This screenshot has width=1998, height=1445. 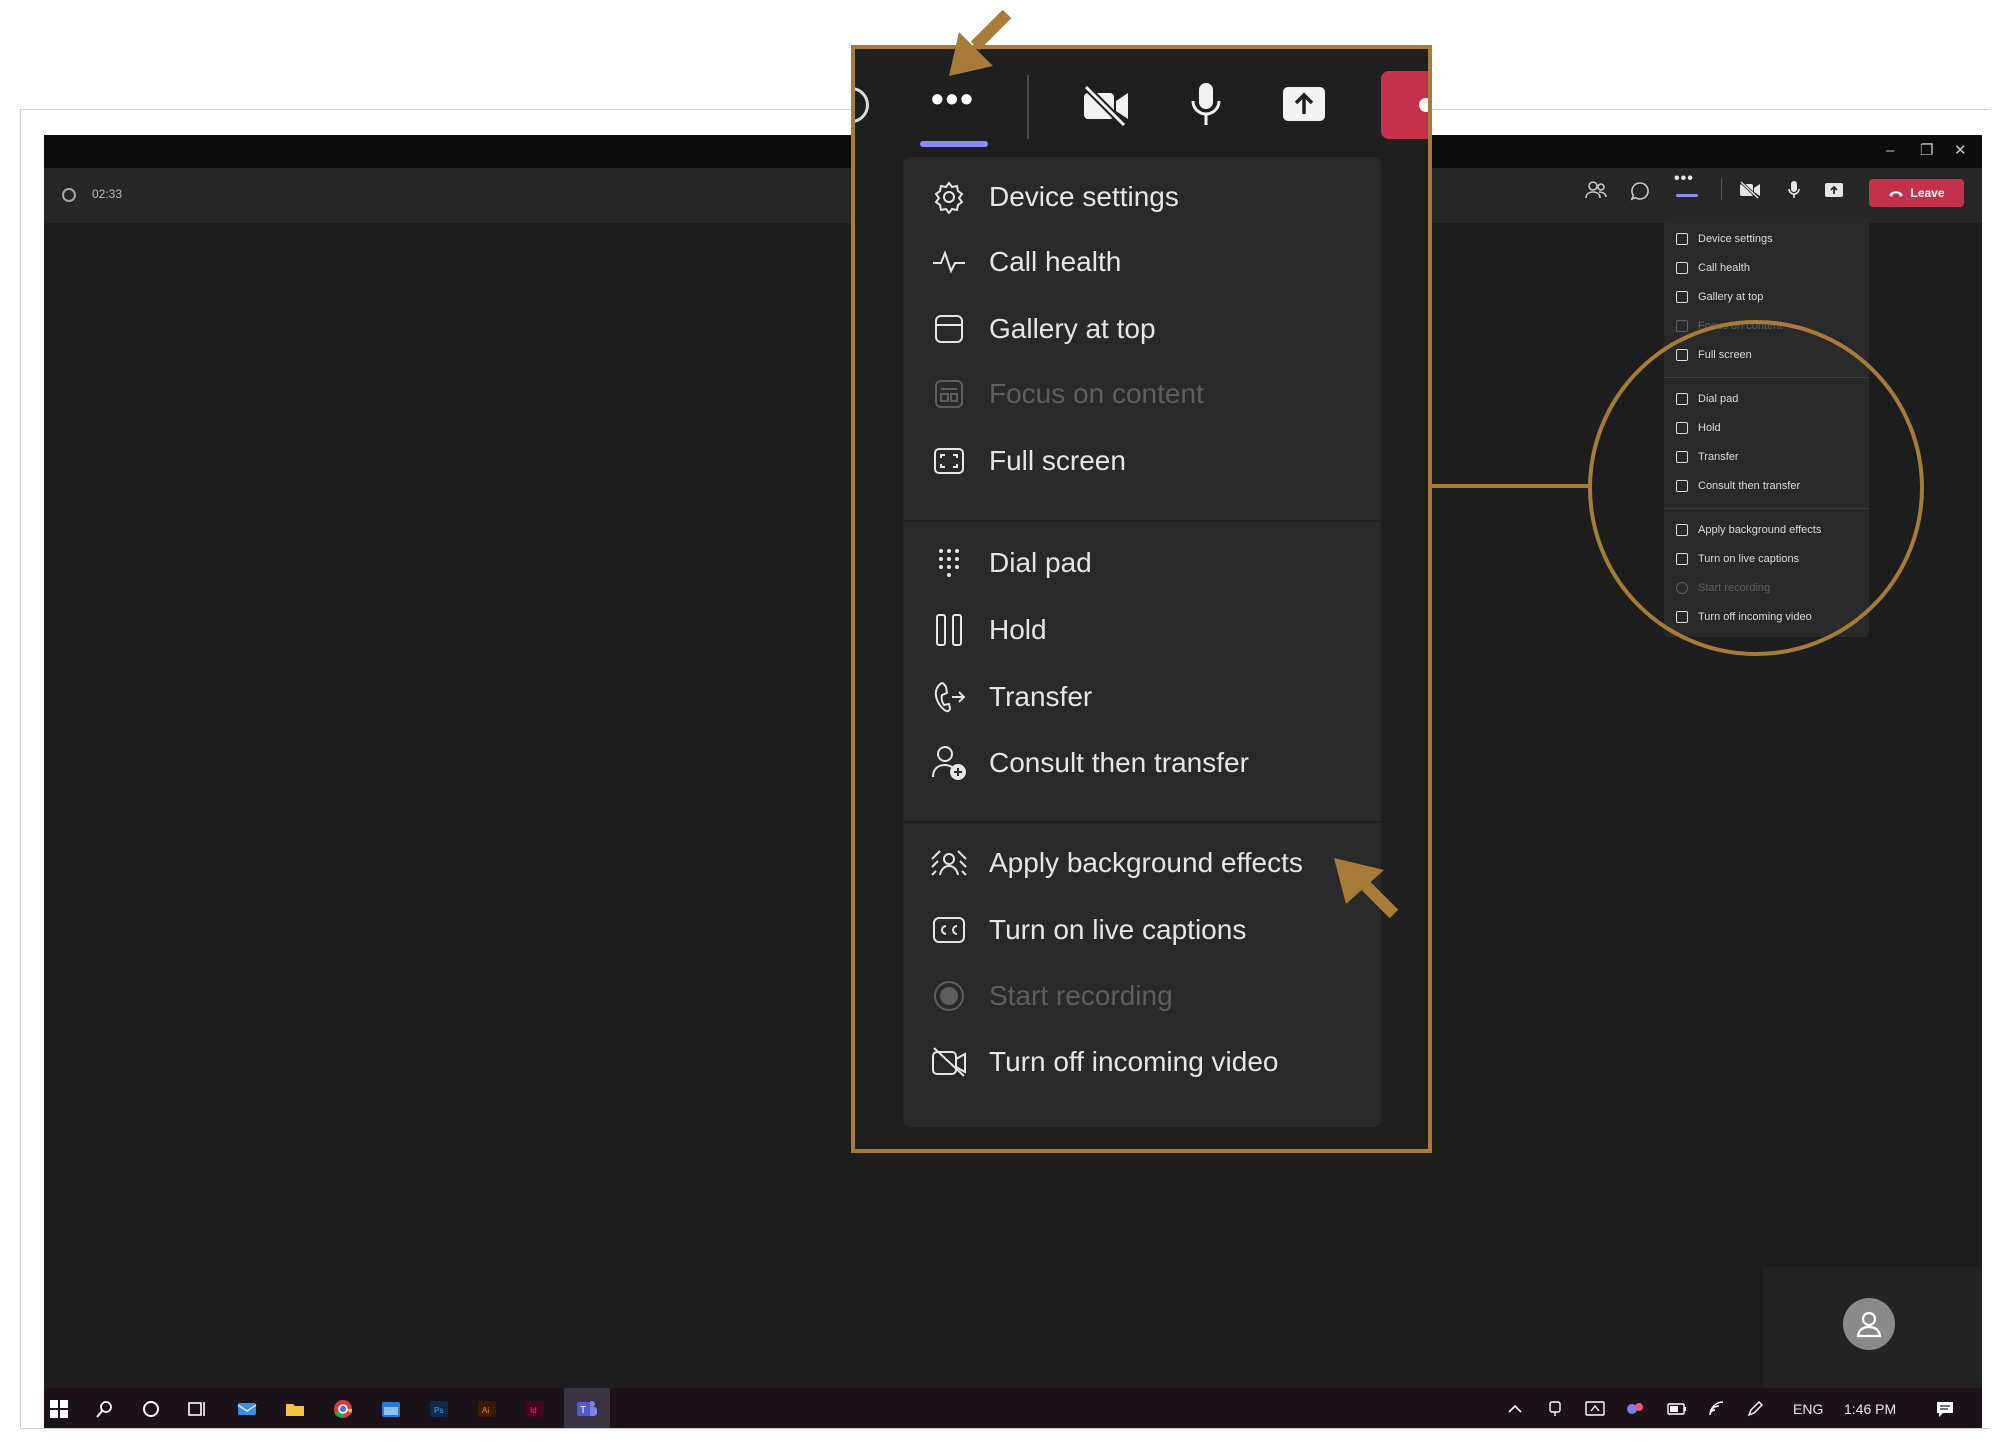 I want to click on battery-icon, so click(x=1677, y=1409).